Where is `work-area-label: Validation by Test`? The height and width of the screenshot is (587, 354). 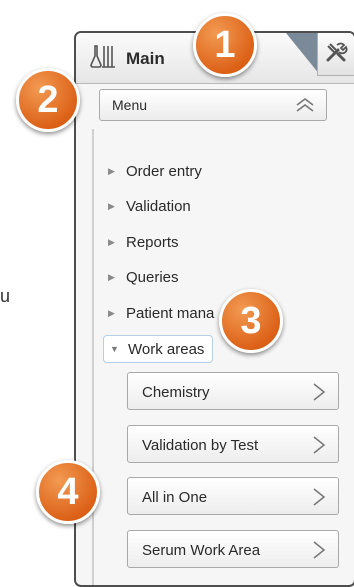 work-area-label: Validation by Test is located at coordinates (200, 445).